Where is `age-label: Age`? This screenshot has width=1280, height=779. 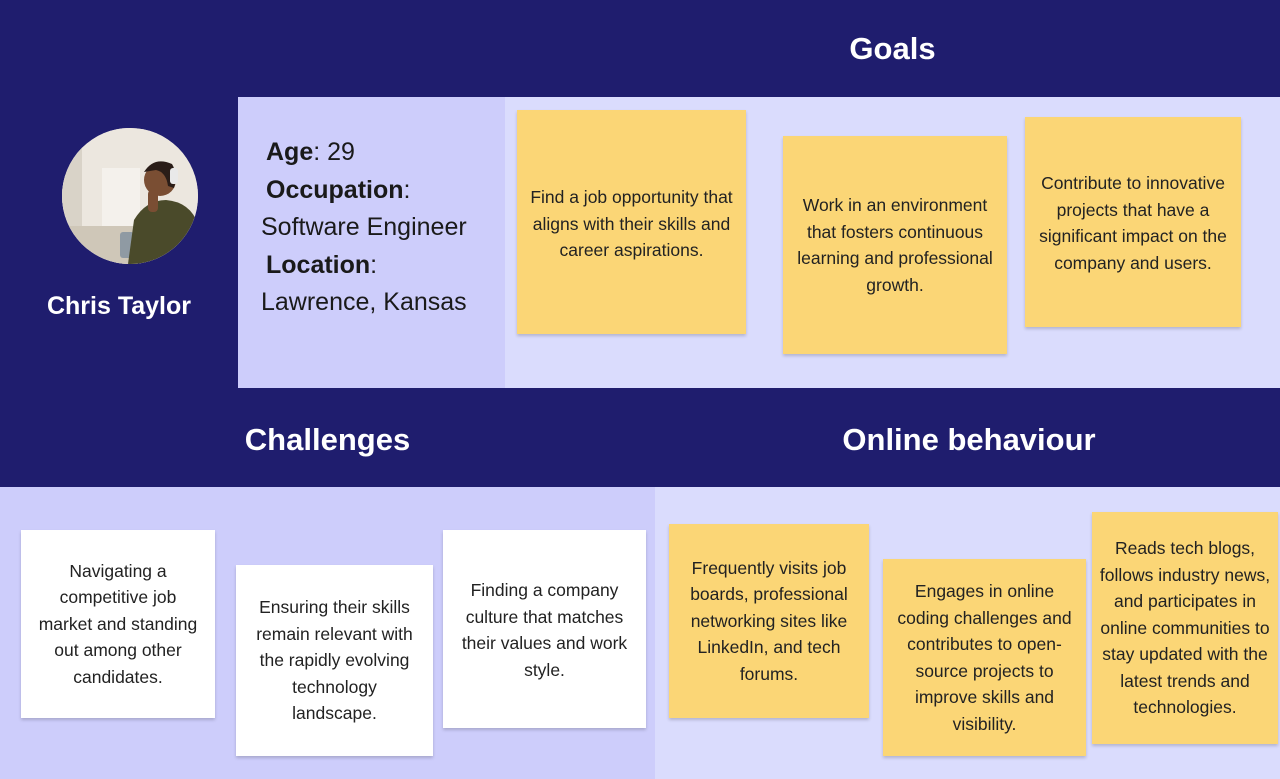 age-label: Age is located at coordinates (290, 152).